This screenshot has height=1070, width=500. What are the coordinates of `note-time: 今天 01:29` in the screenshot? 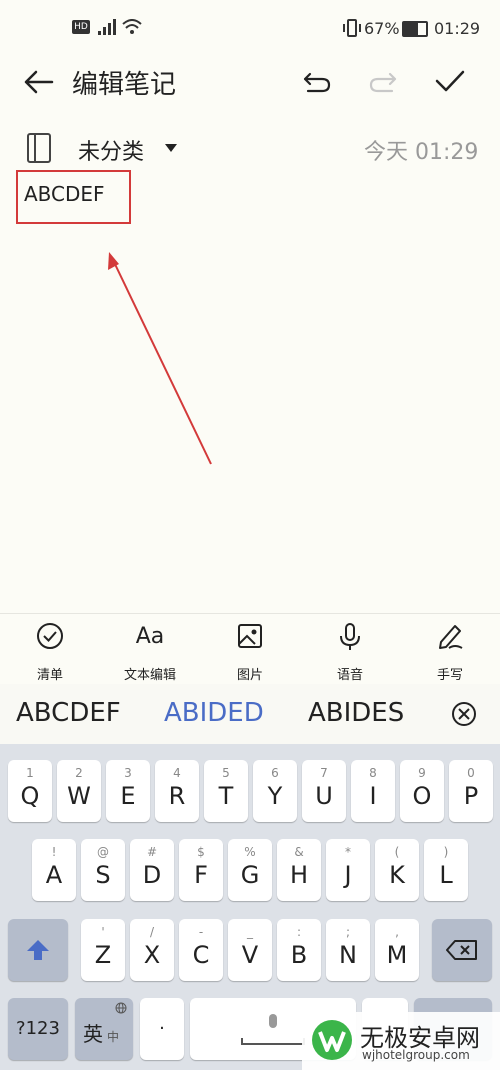 It's located at (421, 152).